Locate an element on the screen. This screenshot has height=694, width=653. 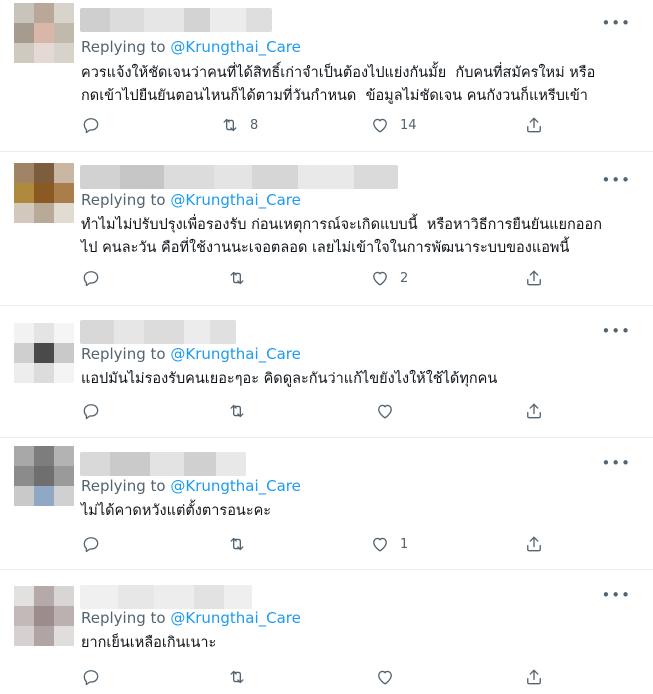
like-count: 2 is located at coordinates (404, 278).